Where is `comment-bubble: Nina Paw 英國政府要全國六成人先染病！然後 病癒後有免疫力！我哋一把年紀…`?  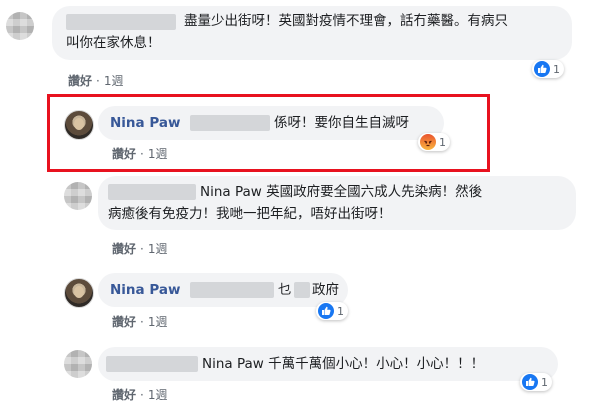
comment-bubble: Nina Paw 英國政府要全國六成人先染病！然後 病癒後有免疫力！我哋一把年紀… is located at coordinates (337, 203).